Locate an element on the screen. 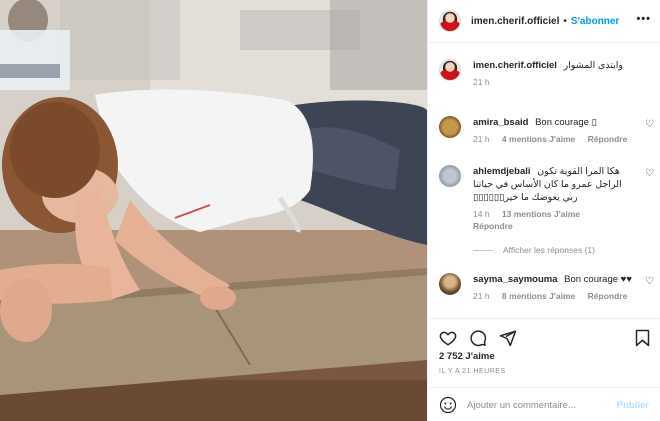 The height and width of the screenshot is (421, 660). comment-username: amira_bsaid is located at coordinates (500, 122).